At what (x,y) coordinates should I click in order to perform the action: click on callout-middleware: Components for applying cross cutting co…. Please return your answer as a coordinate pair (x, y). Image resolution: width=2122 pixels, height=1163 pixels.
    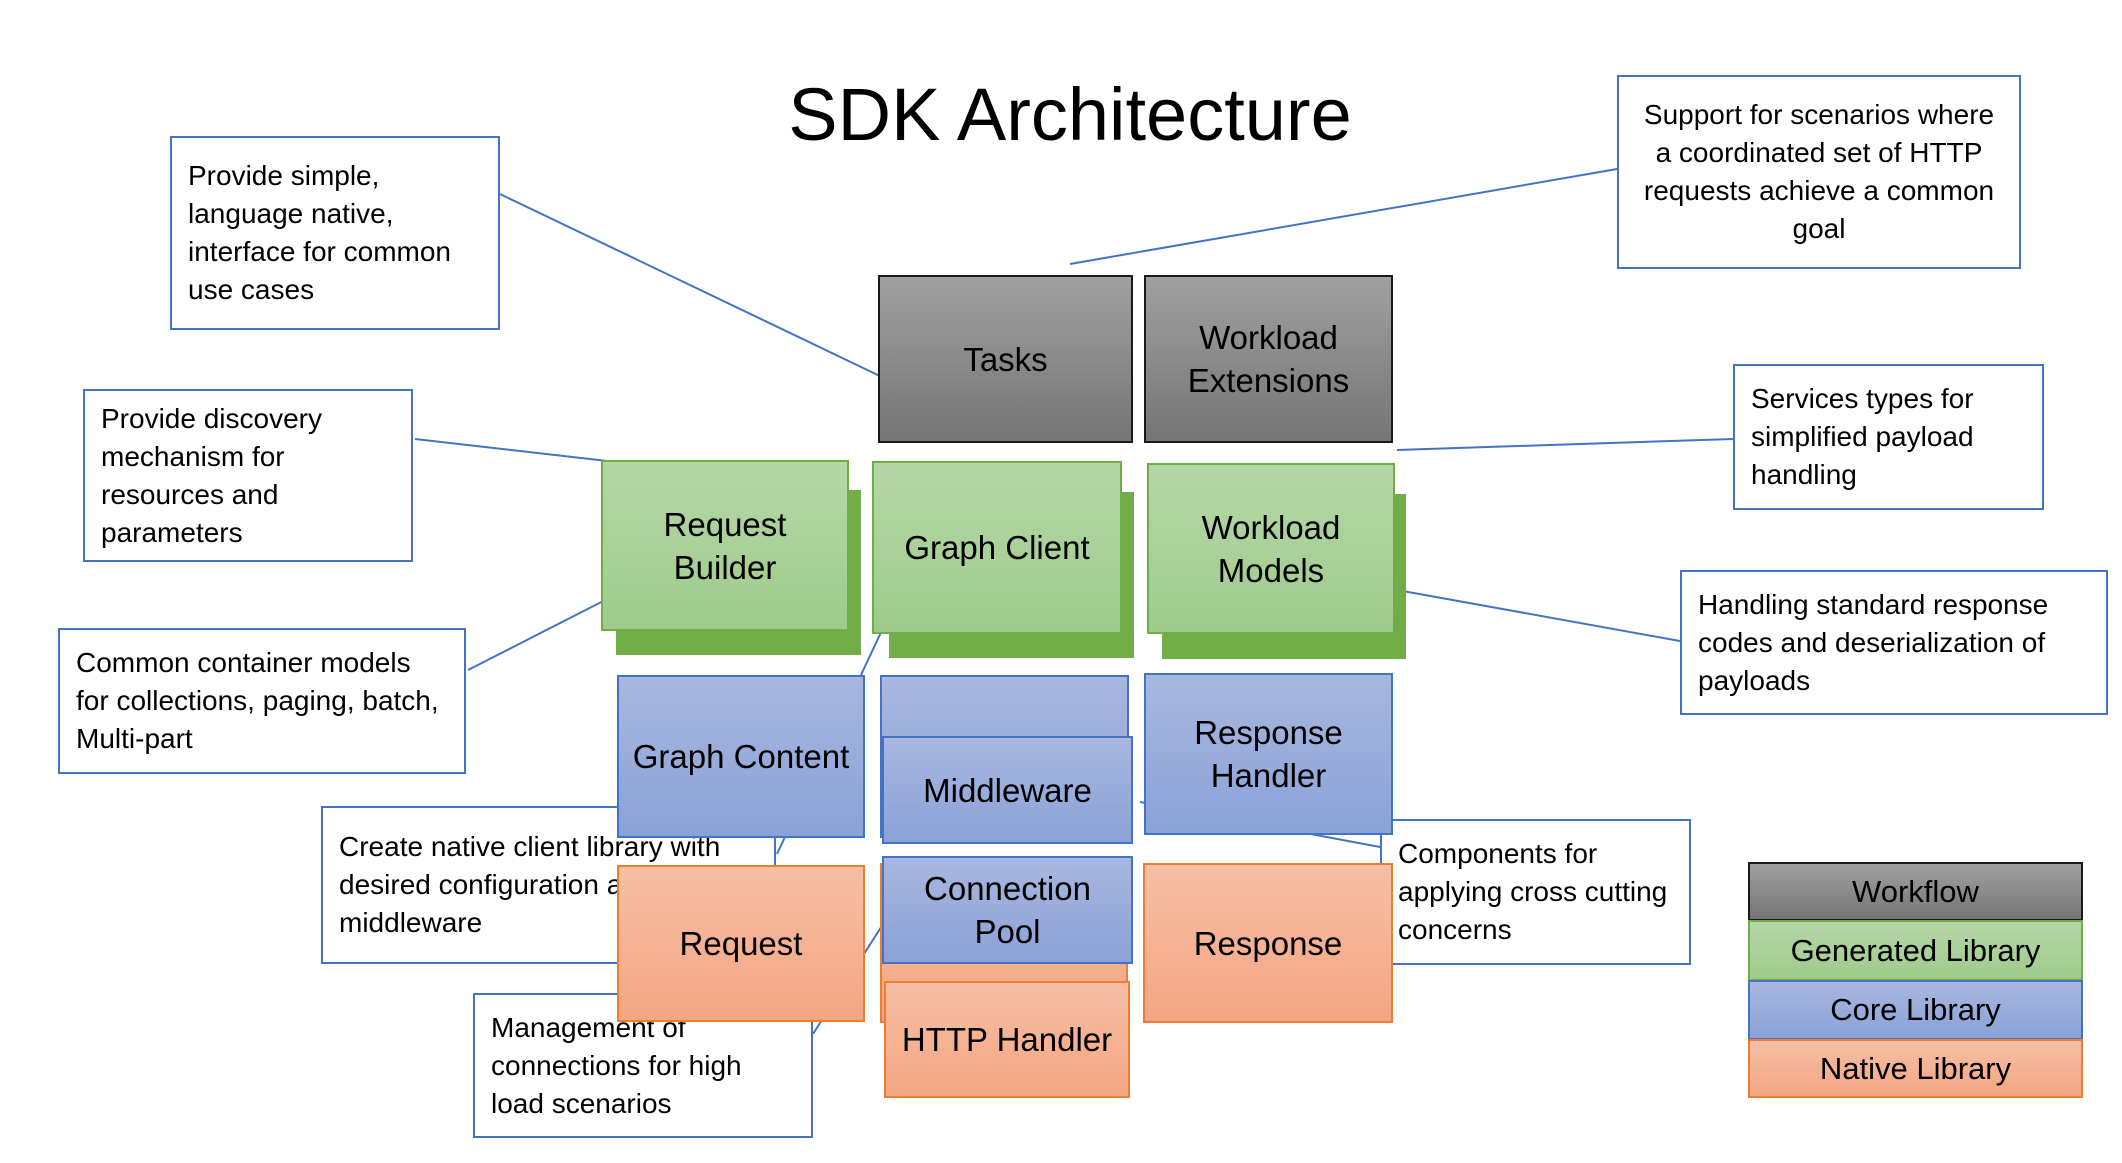
    Looking at the image, I should click on (1535, 892).